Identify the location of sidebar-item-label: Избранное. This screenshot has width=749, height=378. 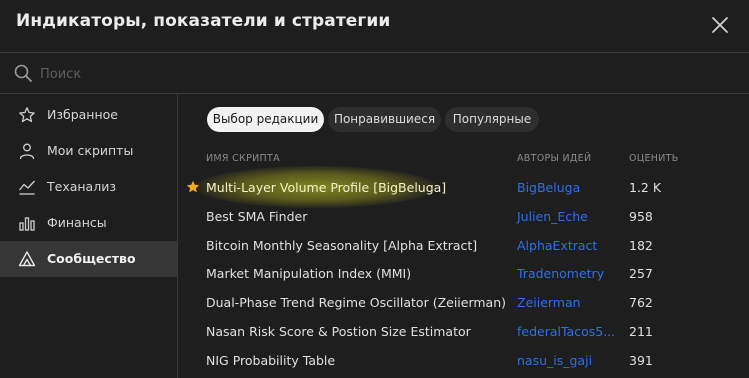
(82, 114).